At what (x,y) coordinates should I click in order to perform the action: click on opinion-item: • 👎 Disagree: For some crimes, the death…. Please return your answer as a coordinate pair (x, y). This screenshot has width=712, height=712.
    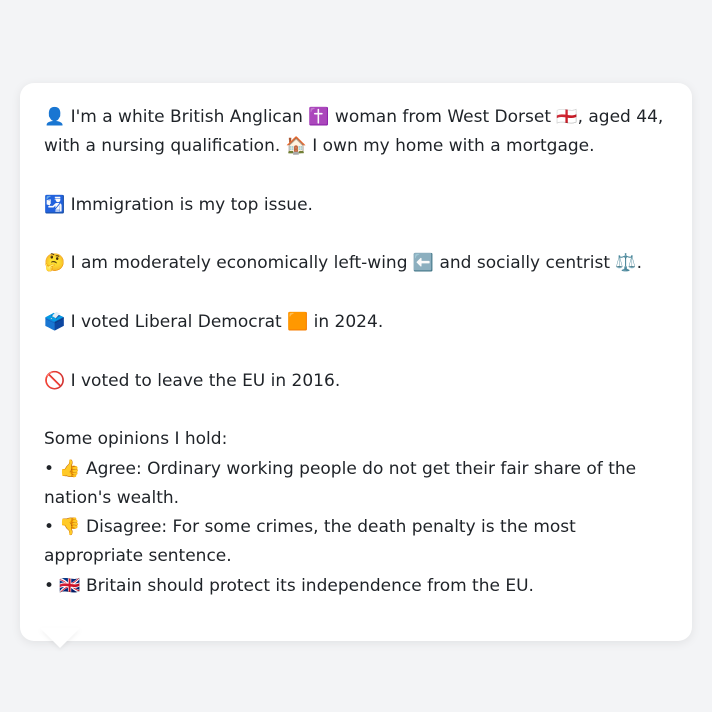
    Looking at the image, I should click on (310, 542).